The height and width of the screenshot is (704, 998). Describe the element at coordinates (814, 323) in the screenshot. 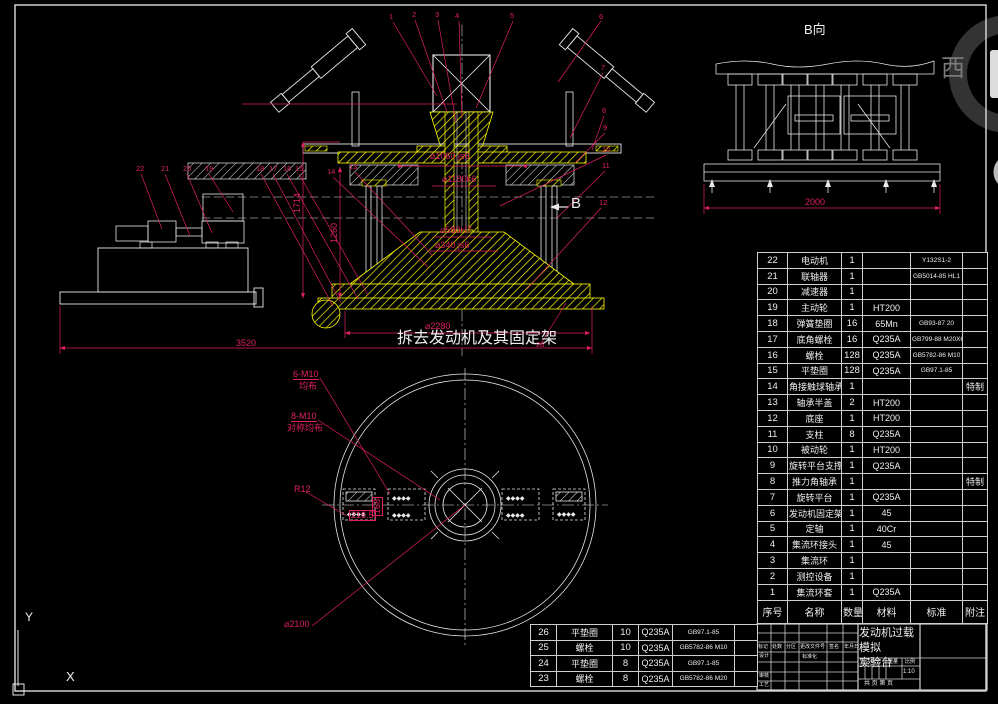

I see `table-cell: 弹簧垫圈` at that location.